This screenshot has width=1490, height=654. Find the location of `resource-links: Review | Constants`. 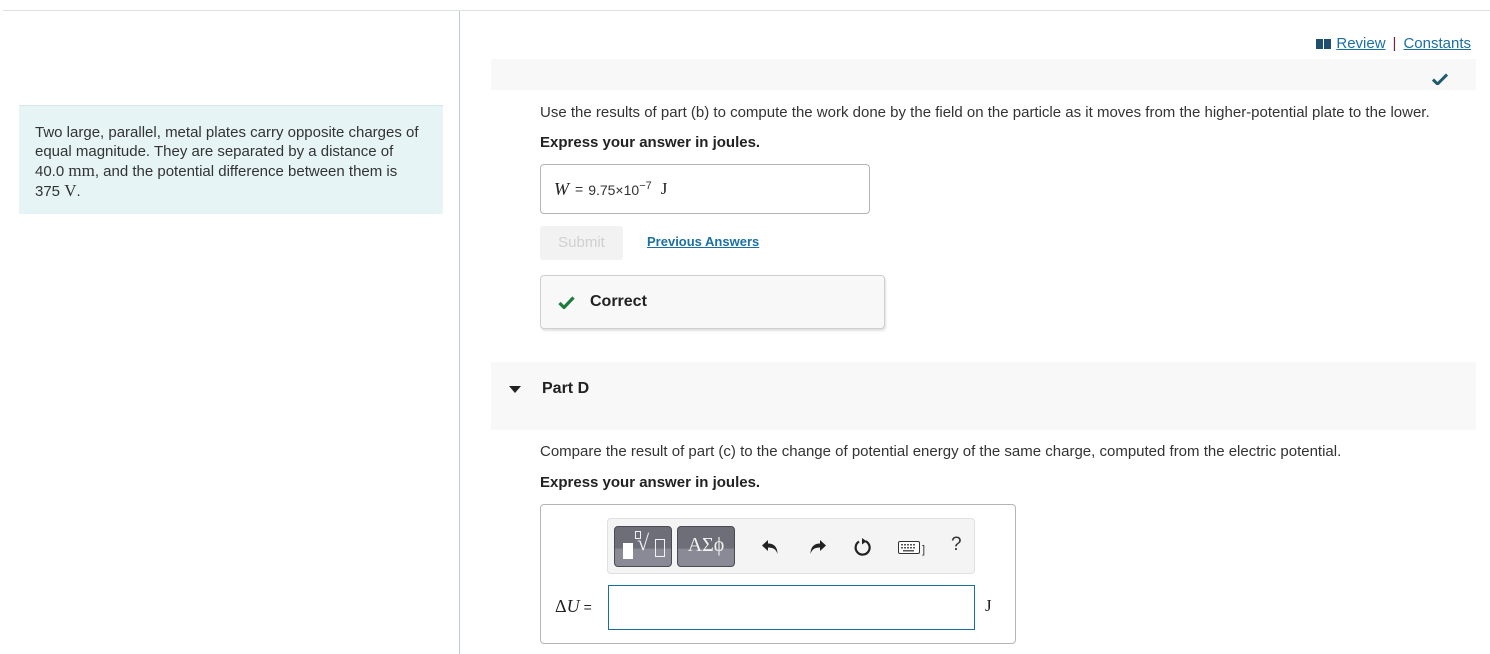

resource-links: Review | Constants is located at coordinates (1393, 43).